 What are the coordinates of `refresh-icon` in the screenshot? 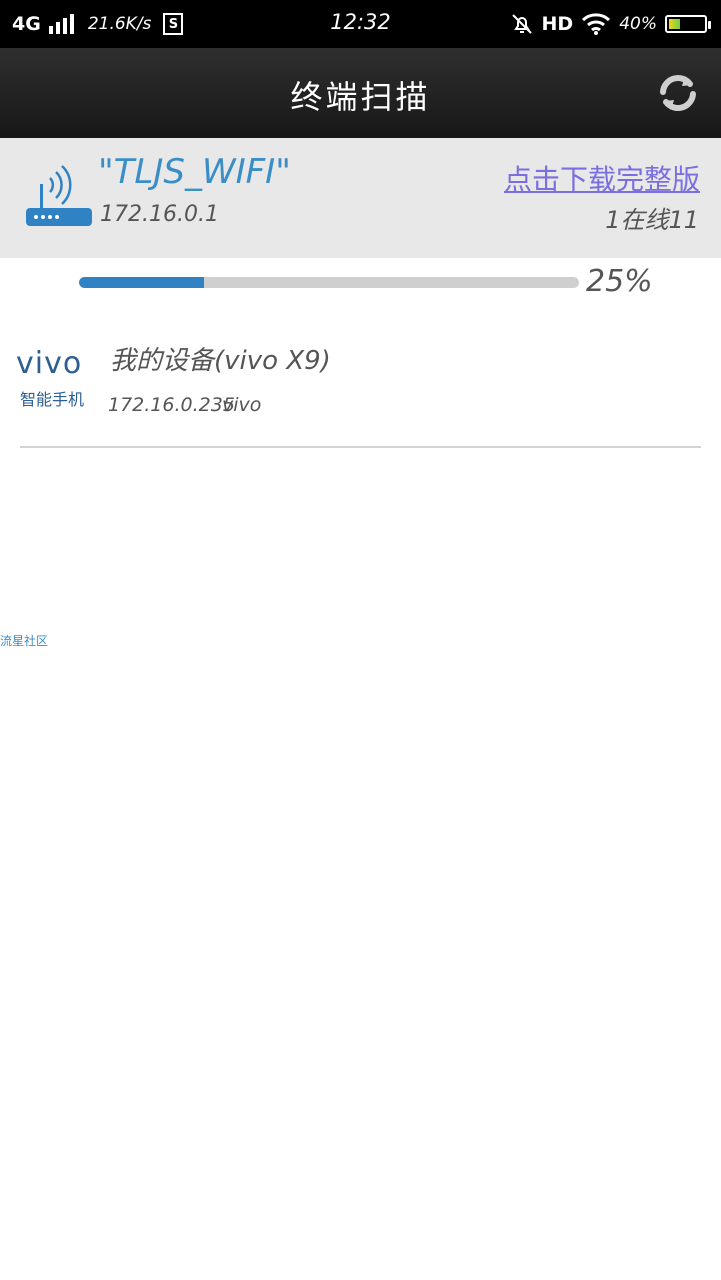 It's located at (678, 93).